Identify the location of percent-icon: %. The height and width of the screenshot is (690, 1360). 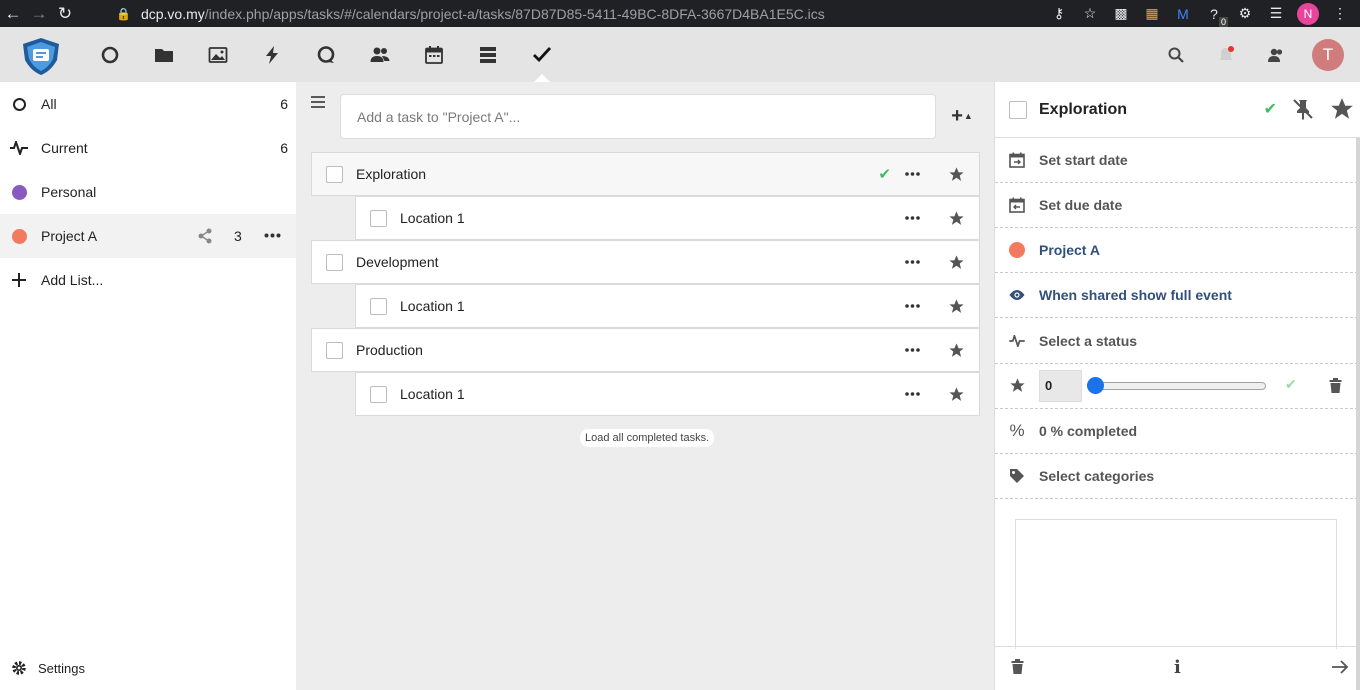
(1017, 430).